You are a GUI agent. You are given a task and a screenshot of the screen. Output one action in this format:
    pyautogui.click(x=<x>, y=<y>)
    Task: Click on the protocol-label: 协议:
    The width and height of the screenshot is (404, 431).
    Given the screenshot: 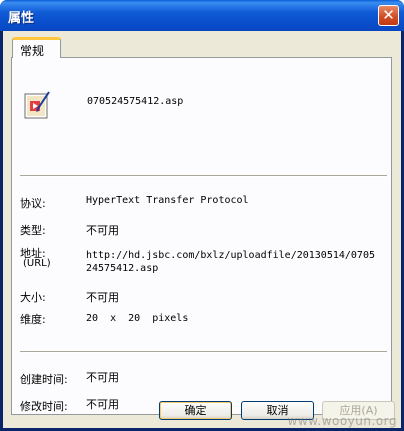 What is the action you would take?
    pyautogui.click(x=33, y=203)
    